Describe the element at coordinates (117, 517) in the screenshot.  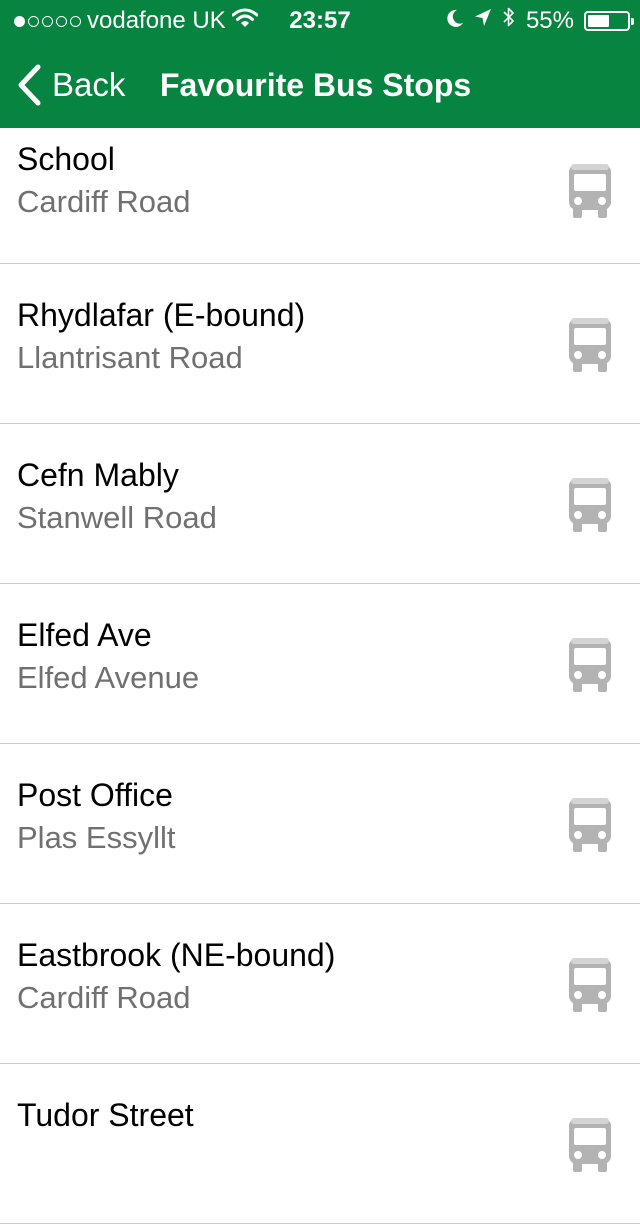
I see `stop-road: Stanwell Road` at that location.